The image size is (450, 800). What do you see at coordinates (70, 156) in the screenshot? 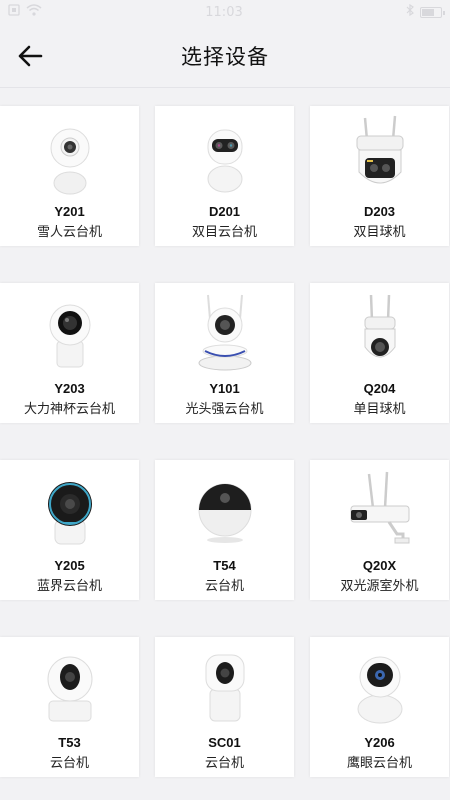
I see `snowman-ptz-camera-icon` at bounding box center [70, 156].